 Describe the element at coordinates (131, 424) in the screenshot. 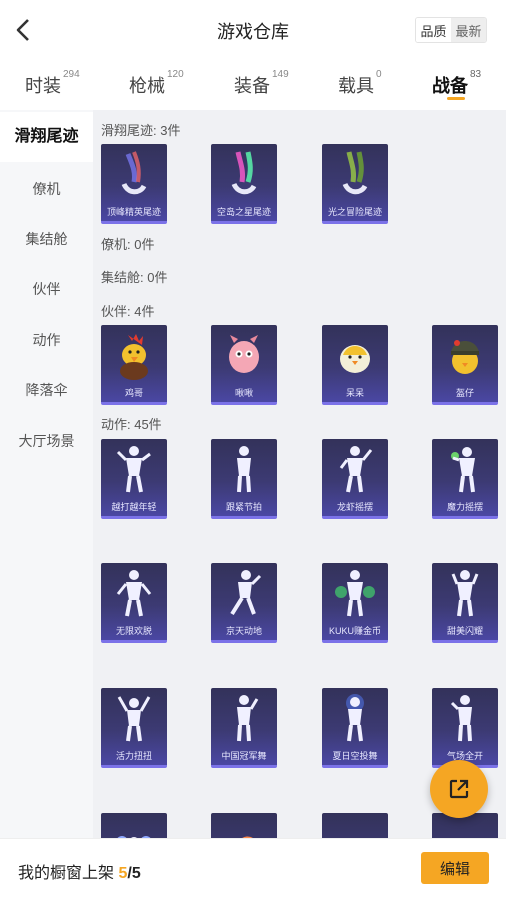

I see `section-title-emote: 动作: 45件` at that location.